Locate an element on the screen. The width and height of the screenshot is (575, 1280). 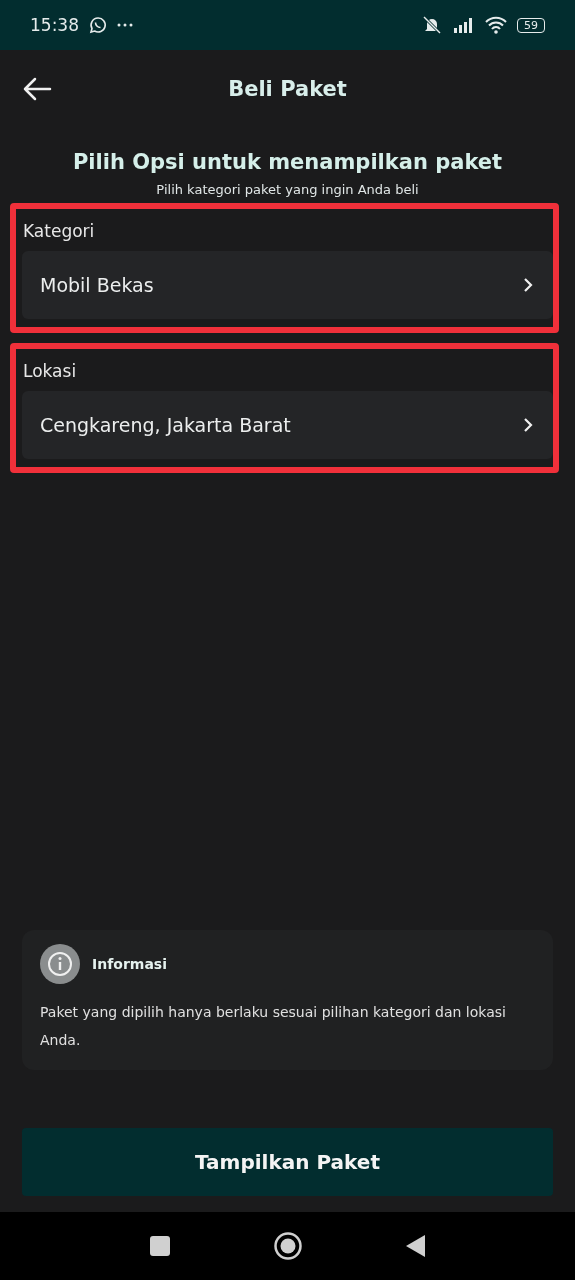
muted-bell-icon is located at coordinates (432, 25).